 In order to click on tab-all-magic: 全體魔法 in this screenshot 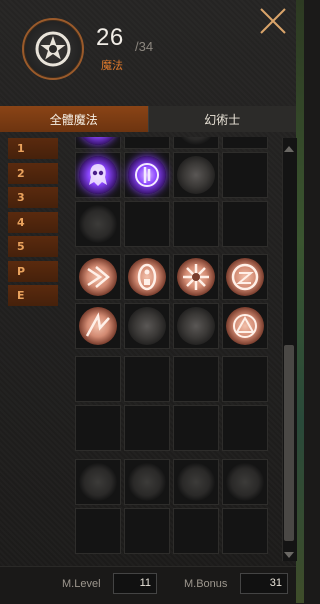, I will do `click(74, 119)`.